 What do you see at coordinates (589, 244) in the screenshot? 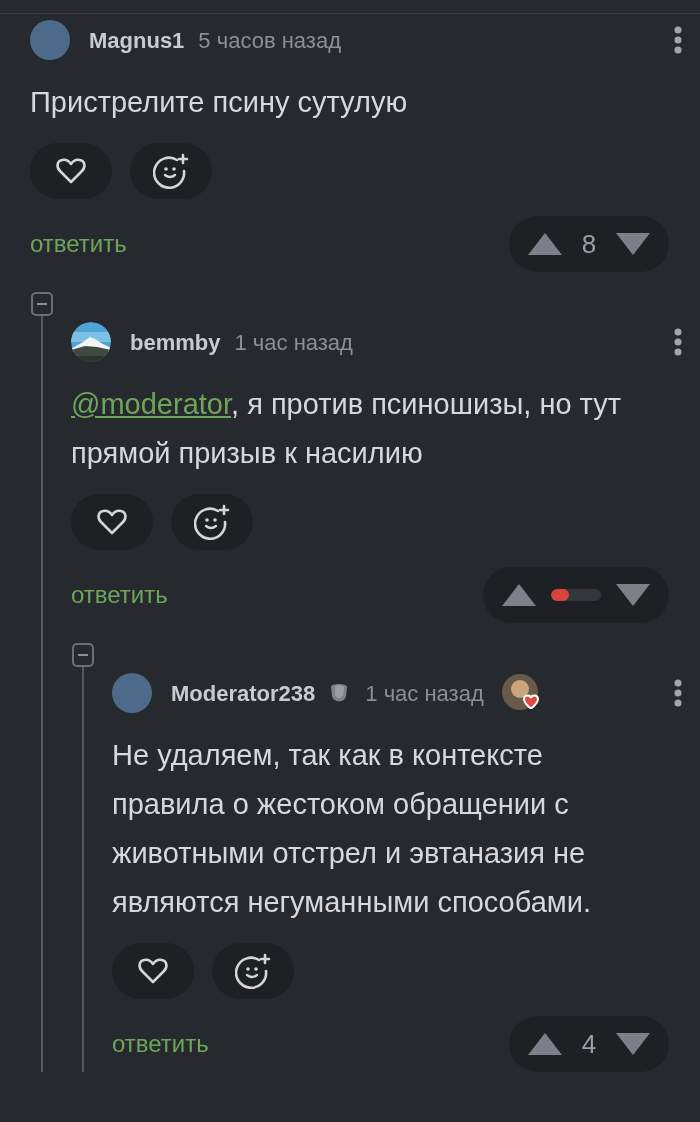
I see `rating-count: 8` at bounding box center [589, 244].